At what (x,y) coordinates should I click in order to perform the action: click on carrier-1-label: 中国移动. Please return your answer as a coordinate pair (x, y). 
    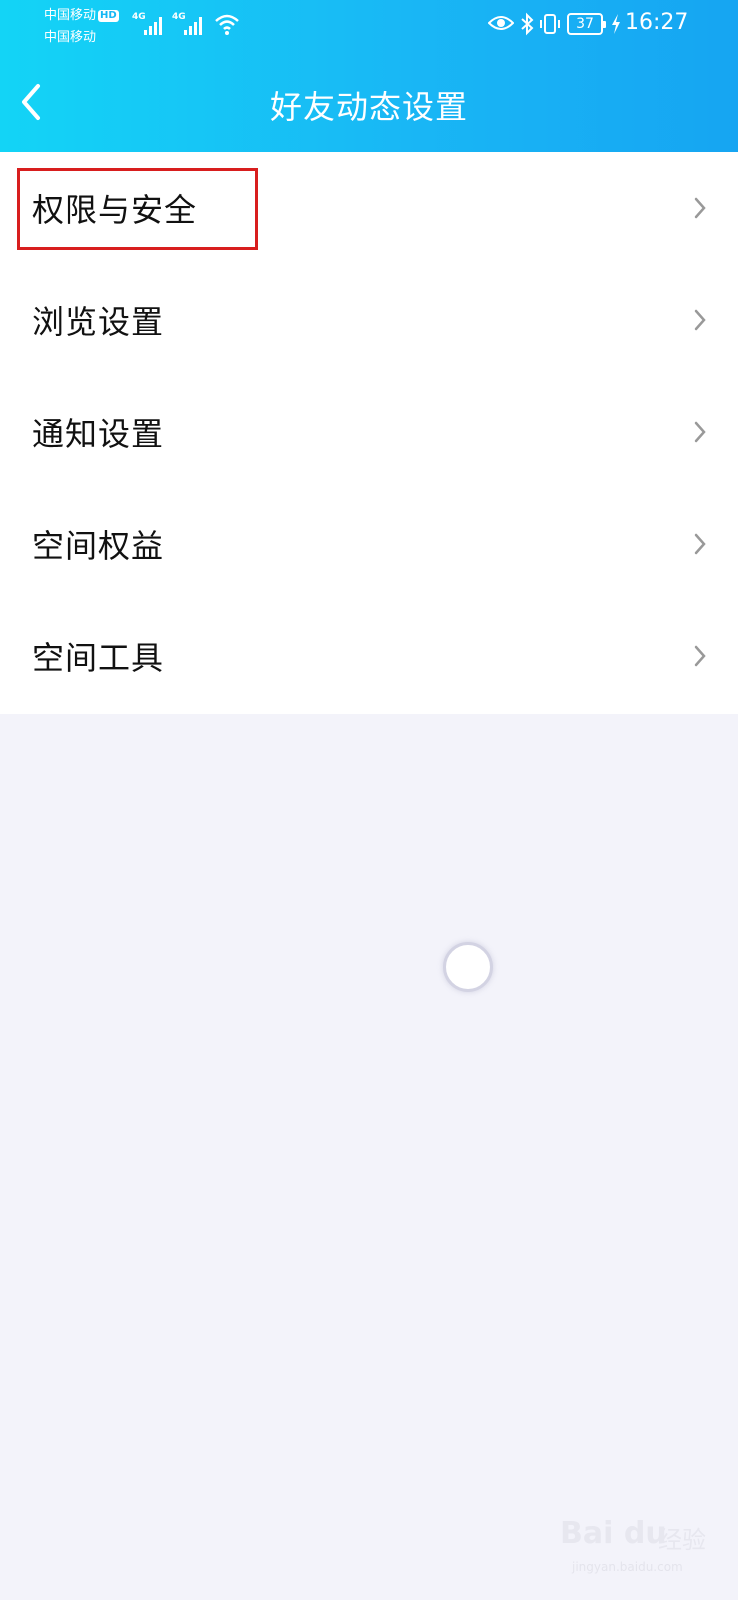
    Looking at the image, I should click on (70, 15).